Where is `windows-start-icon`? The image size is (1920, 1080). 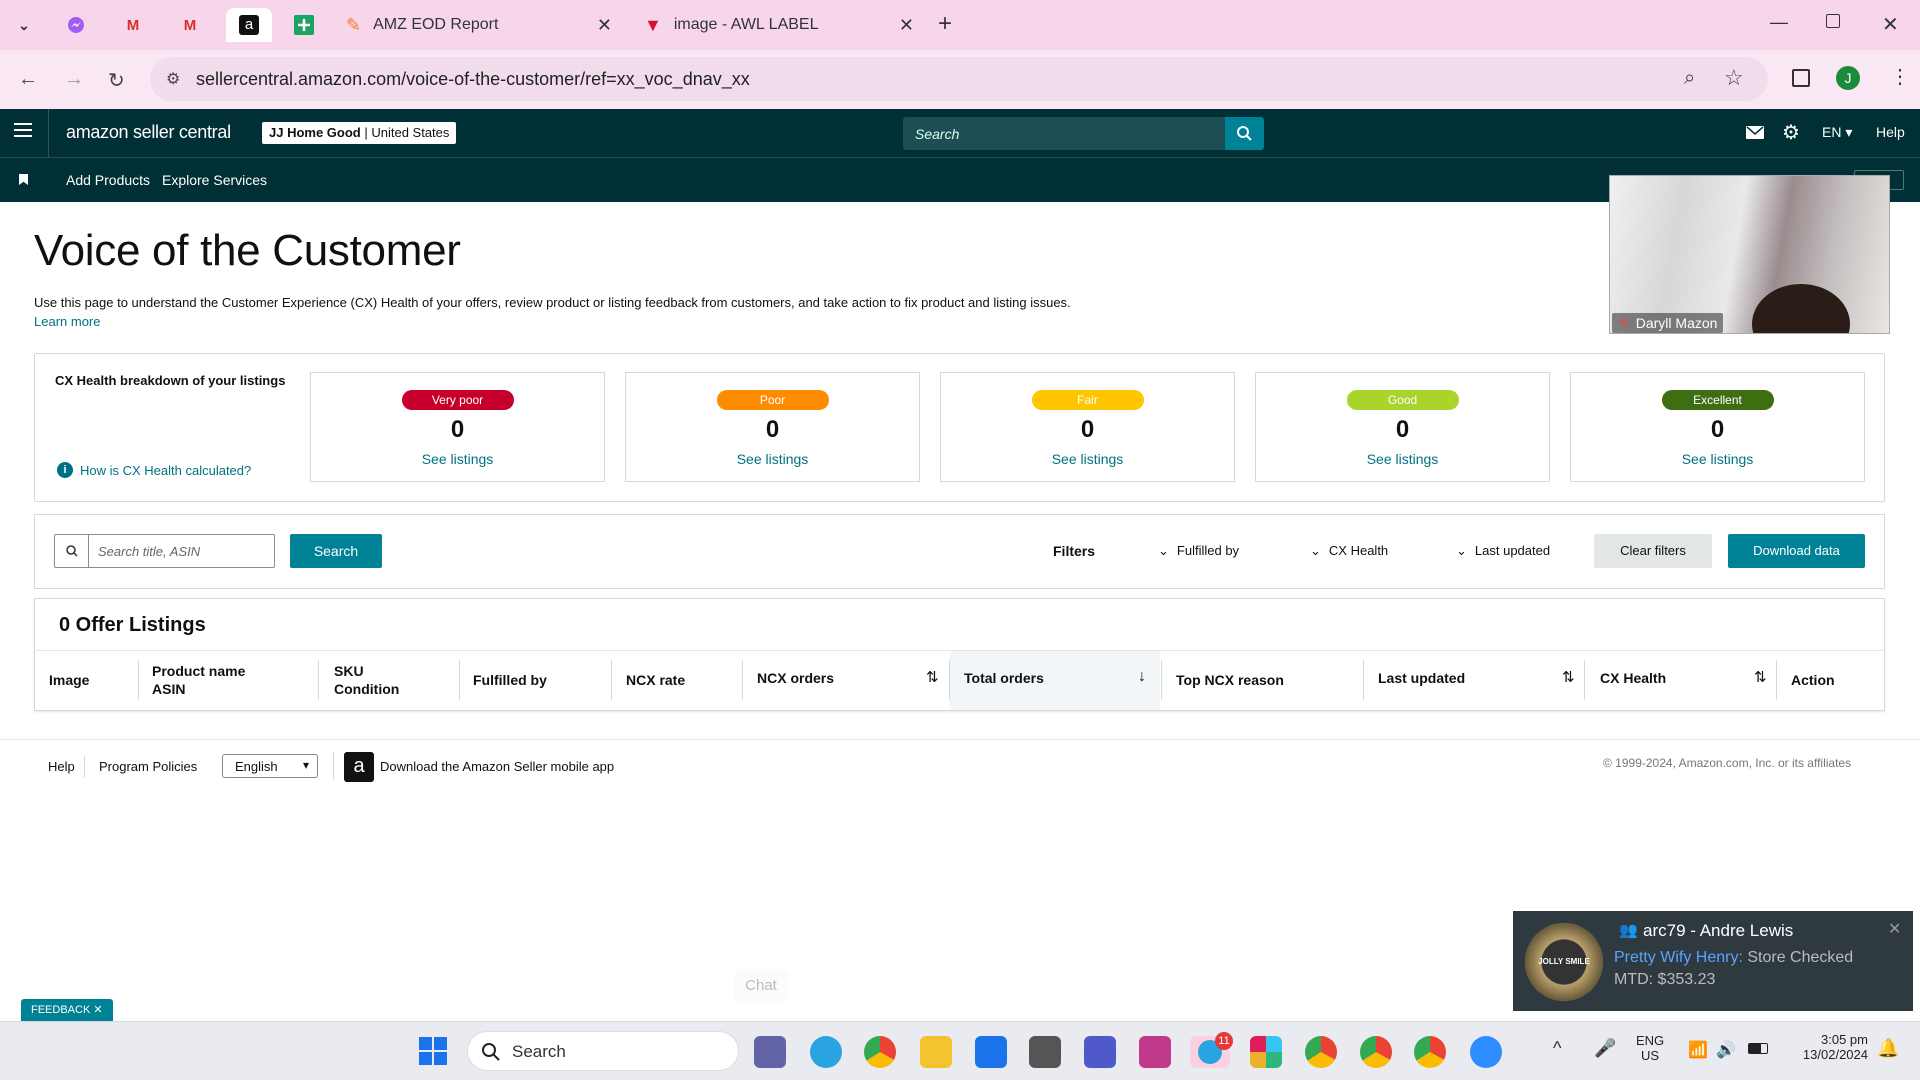
windows-start-icon is located at coordinates (433, 1051).